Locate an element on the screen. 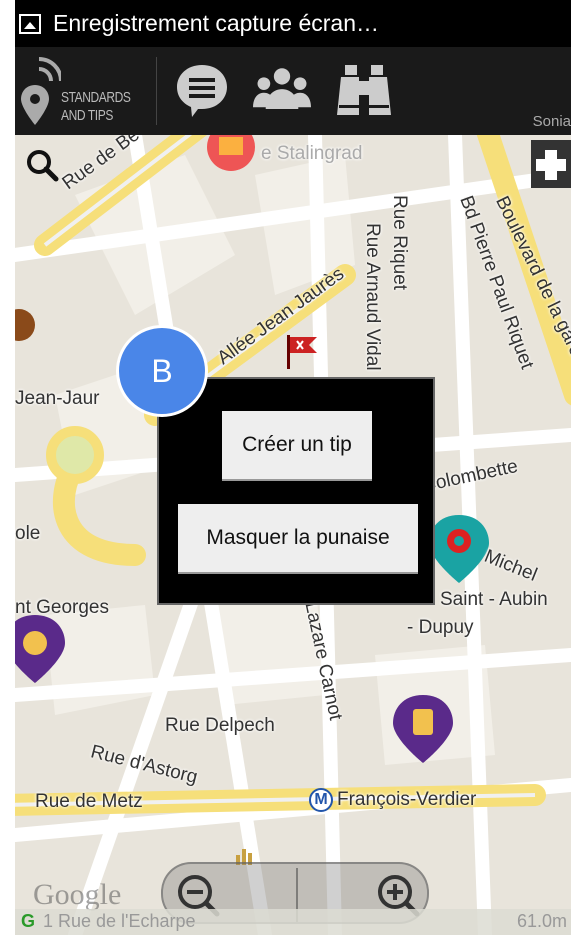 Image resolution: width=571 pixels, height=935 pixels. gps-indicator: G is located at coordinates (28, 921).